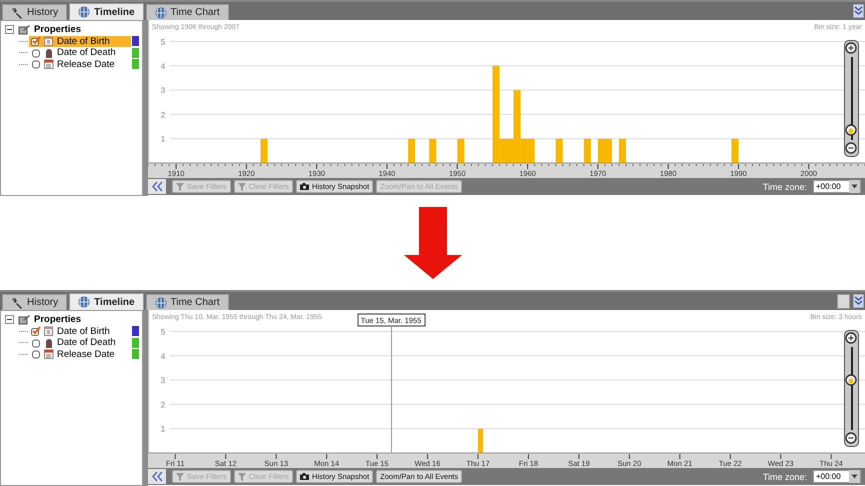 This screenshot has height=486, width=865. I want to click on window-button, so click(843, 301).